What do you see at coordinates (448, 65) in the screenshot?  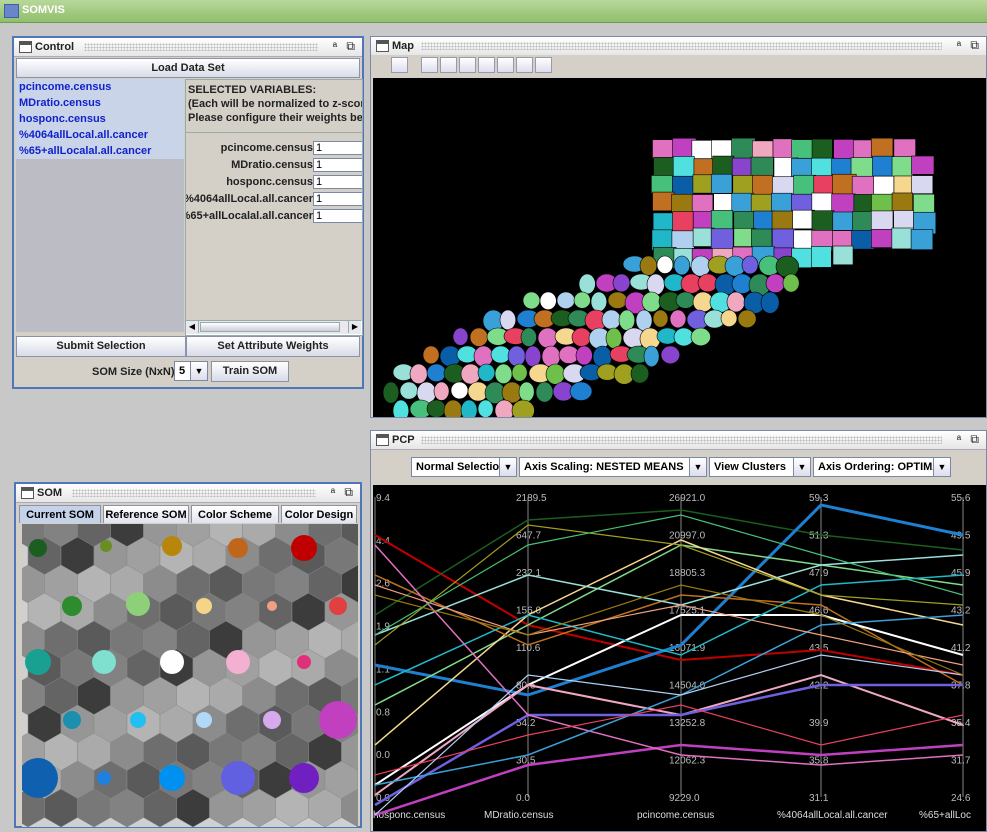 I see `zoom-out-icon` at bounding box center [448, 65].